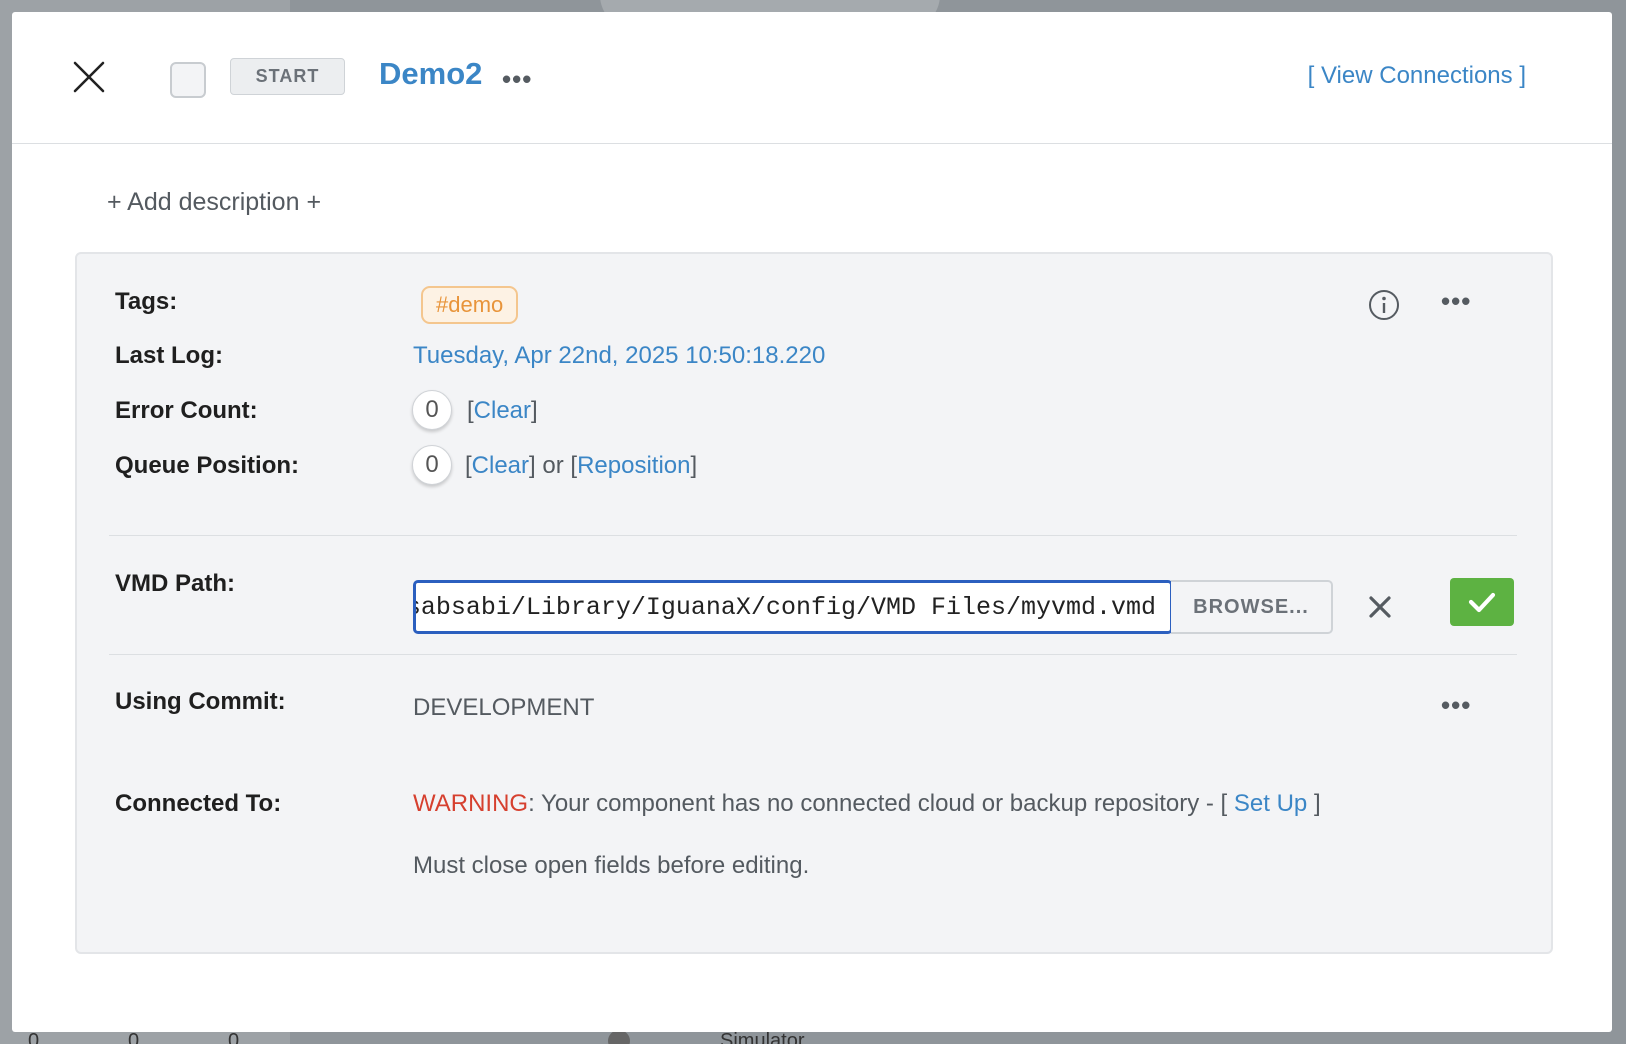 The width and height of the screenshot is (1626, 1044). What do you see at coordinates (200, 701) in the screenshot?
I see `using-commit-label: Using Commit:` at bounding box center [200, 701].